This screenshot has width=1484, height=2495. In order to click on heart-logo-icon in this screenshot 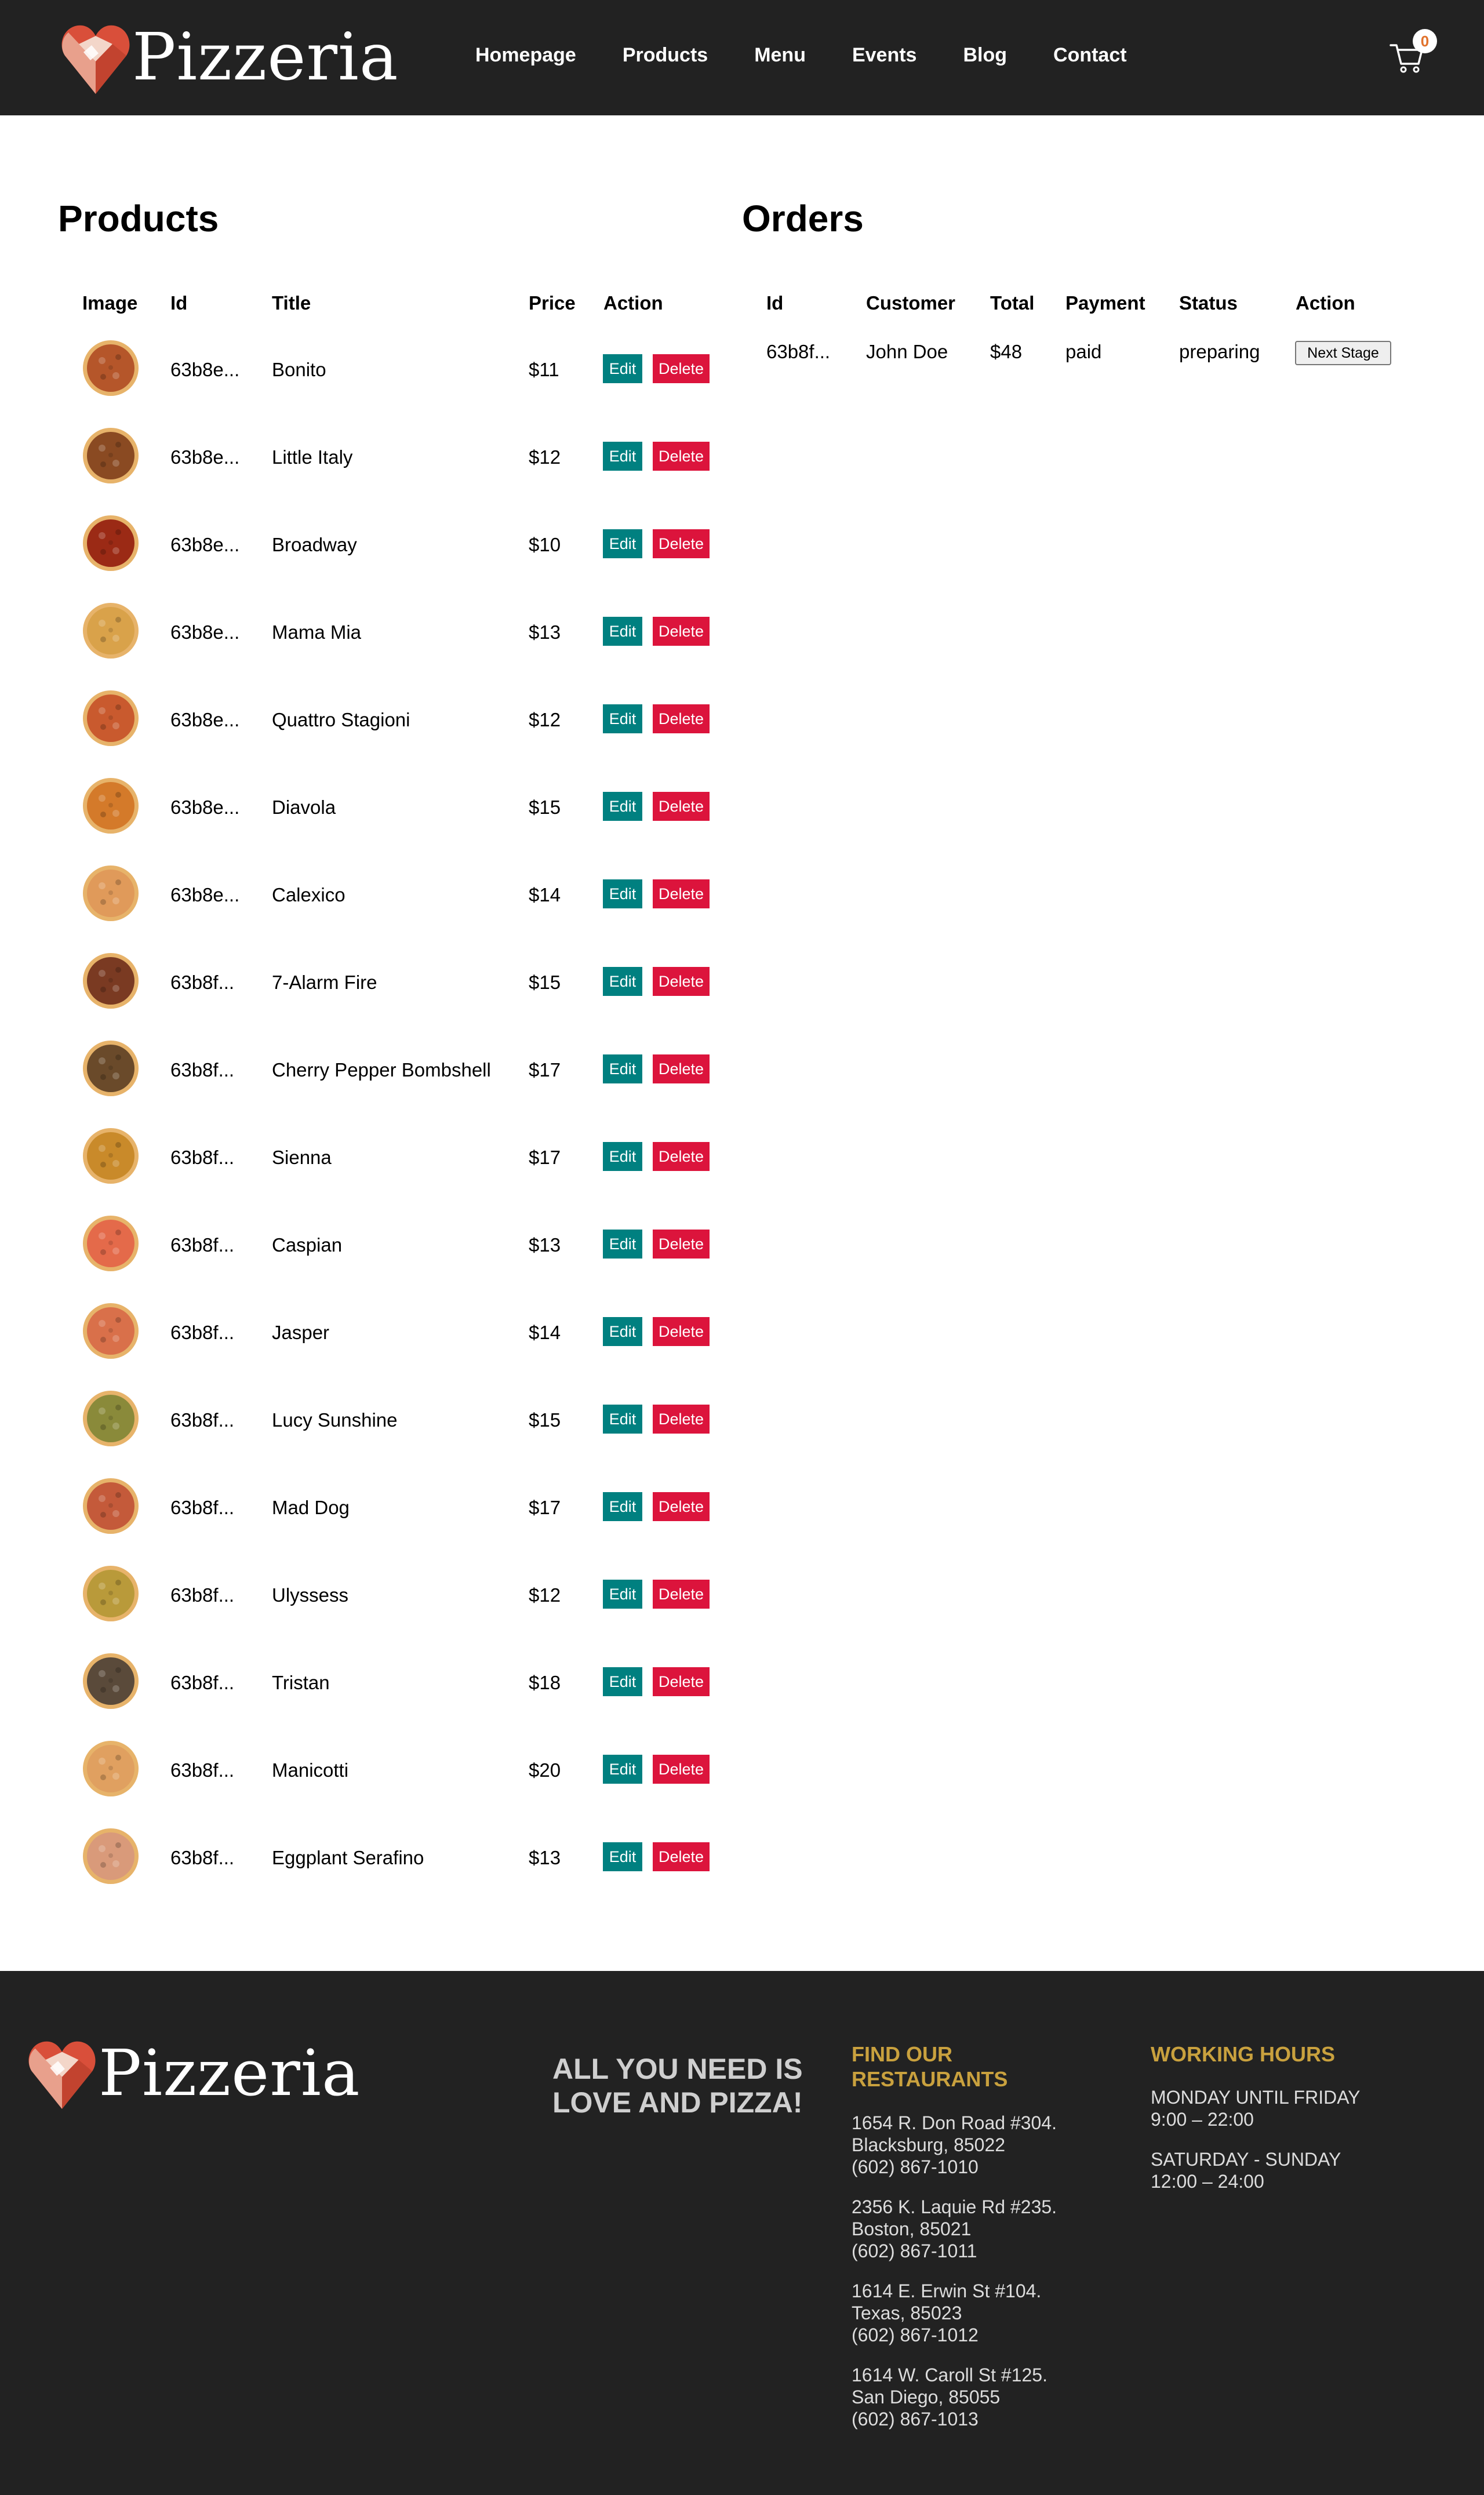, I will do `click(62, 2075)`.